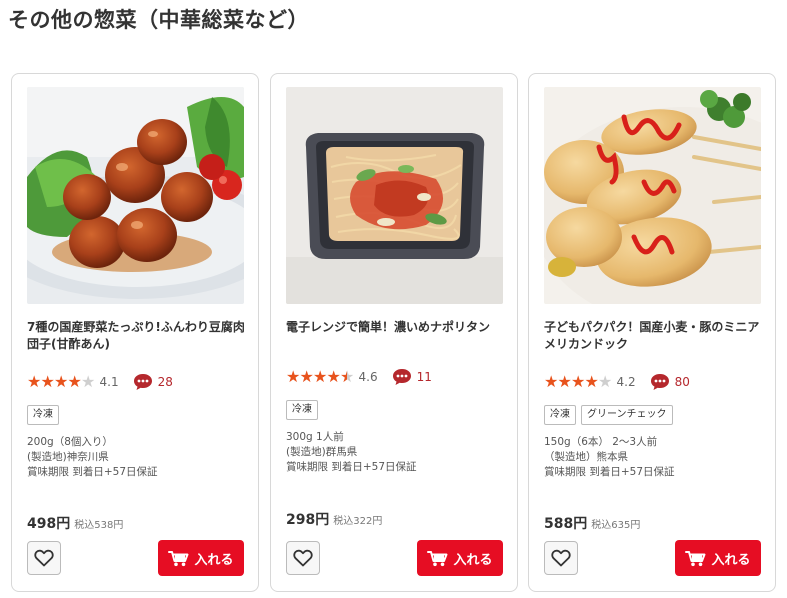 The image size is (787, 598). I want to click on product-image-corndog, so click(652, 195).